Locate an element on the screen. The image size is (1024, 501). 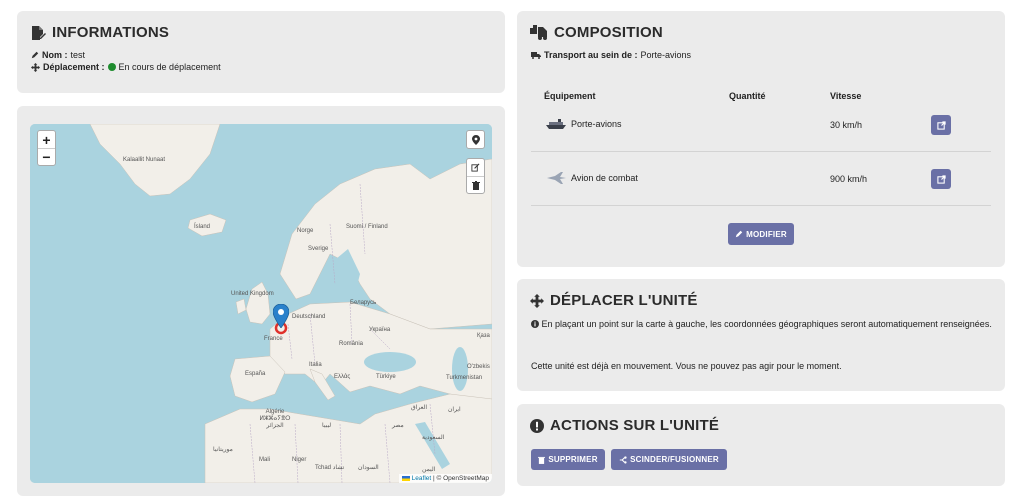
transport-value: Porte-avions is located at coordinates (666, 55).